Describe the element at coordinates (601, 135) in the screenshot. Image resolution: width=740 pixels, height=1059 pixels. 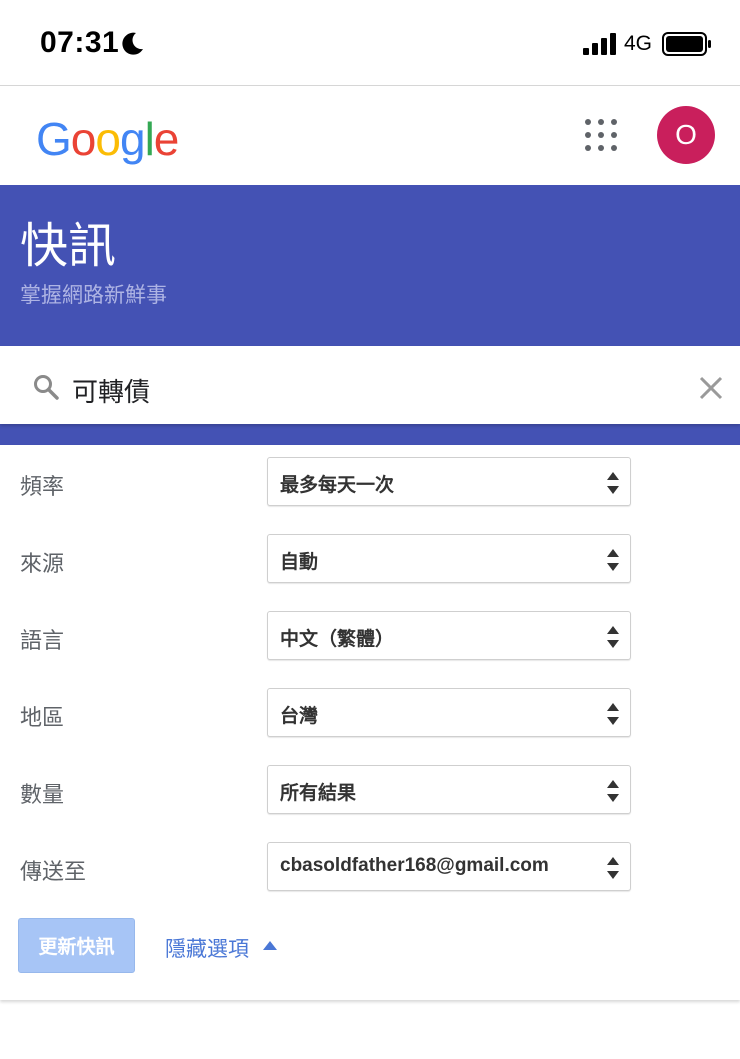
I see `apps-icon` at that location.